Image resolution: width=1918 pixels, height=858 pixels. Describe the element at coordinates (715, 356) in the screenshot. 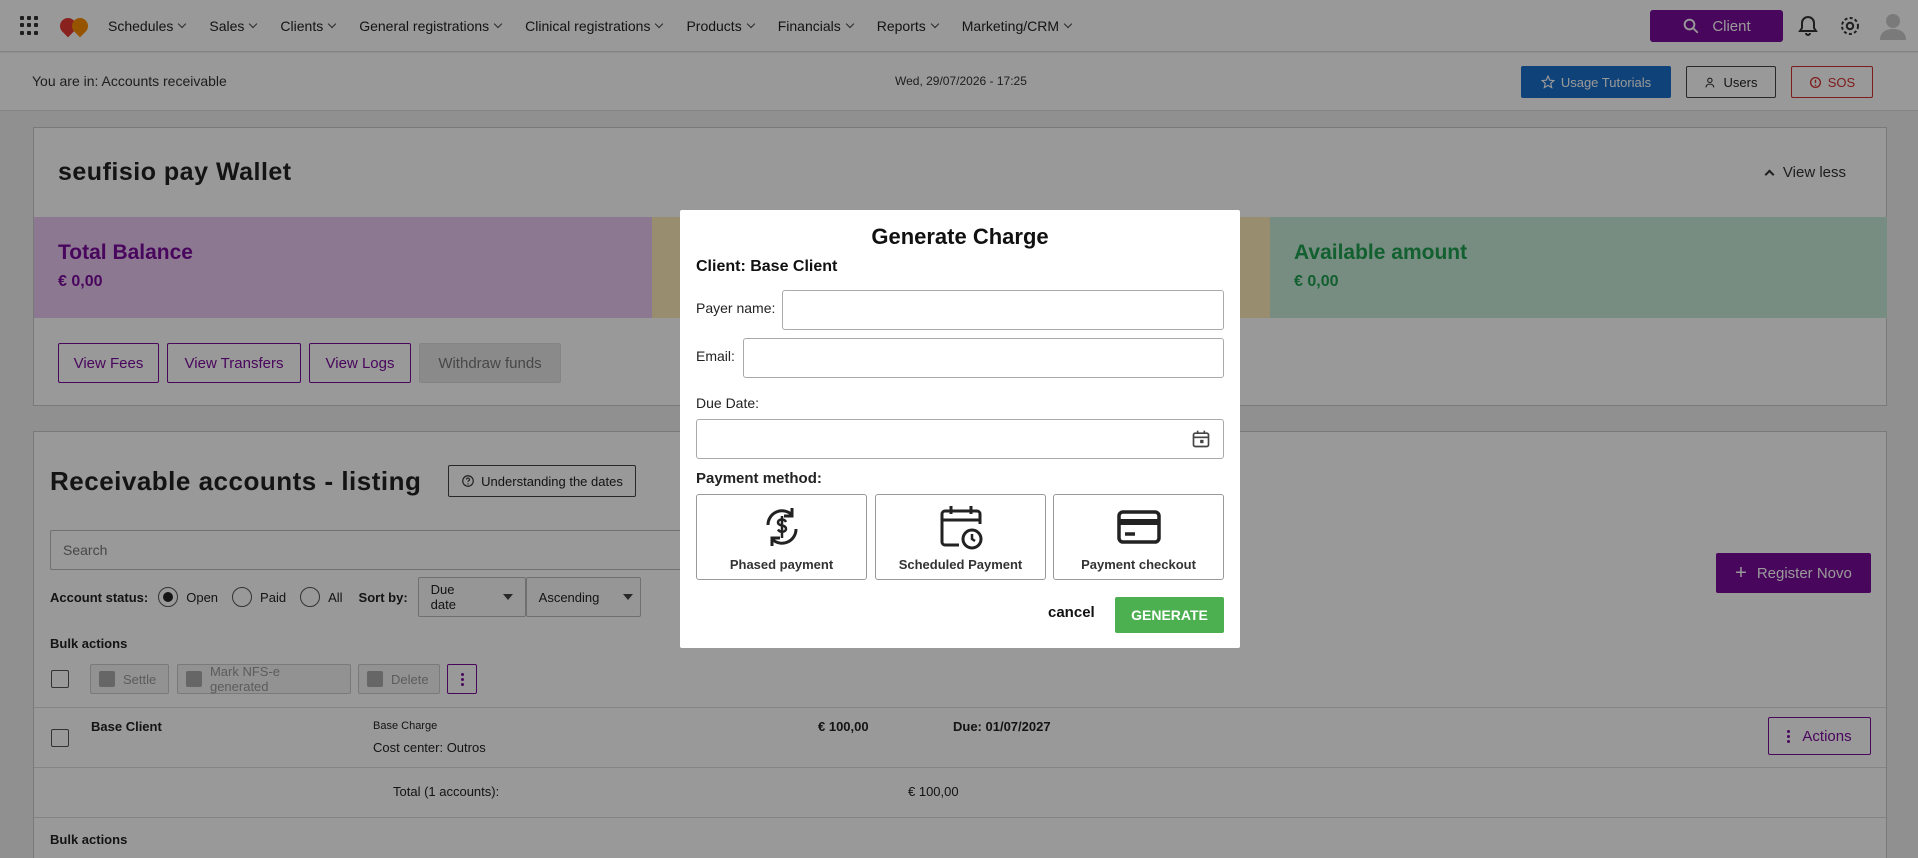

I see `email-label: Email:` at that location.